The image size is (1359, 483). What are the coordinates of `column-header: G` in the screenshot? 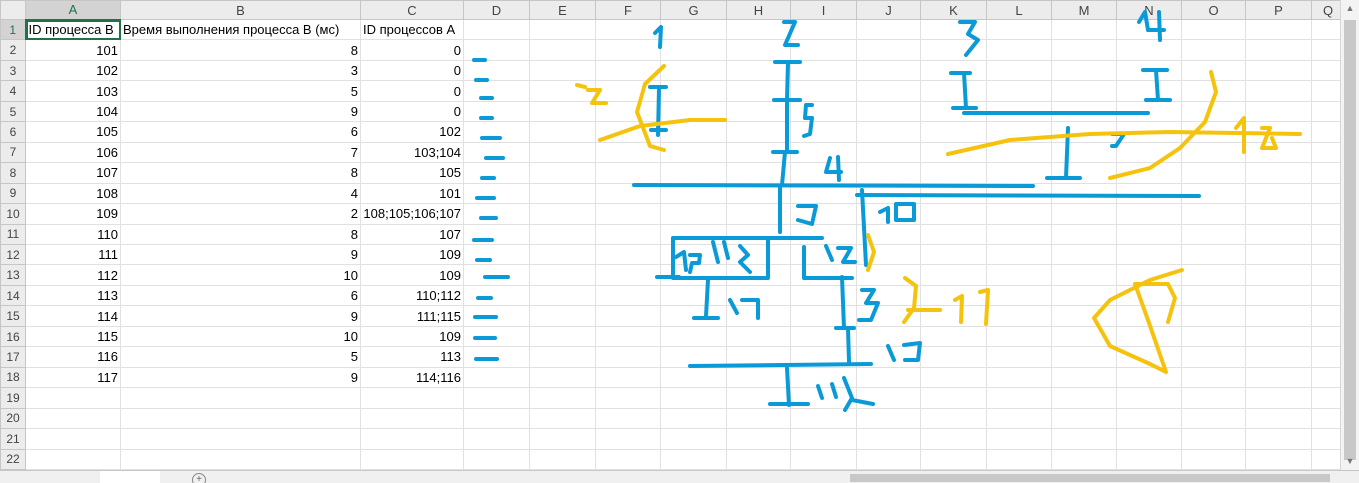 It's located at (693, 10).